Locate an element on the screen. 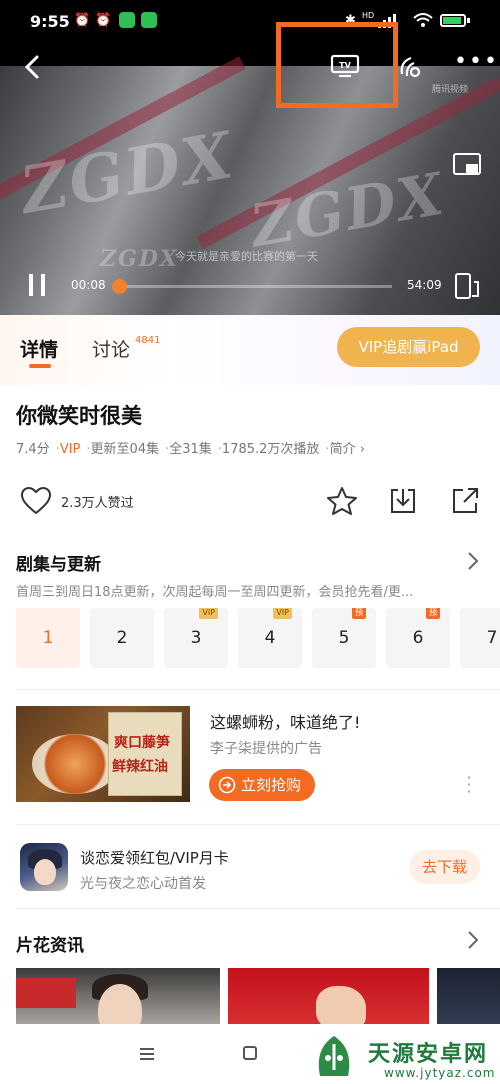 The width and height of the screenshot is (500, 1084). video-watermark: 腾讯视频 is located at coordinates (450, 90).